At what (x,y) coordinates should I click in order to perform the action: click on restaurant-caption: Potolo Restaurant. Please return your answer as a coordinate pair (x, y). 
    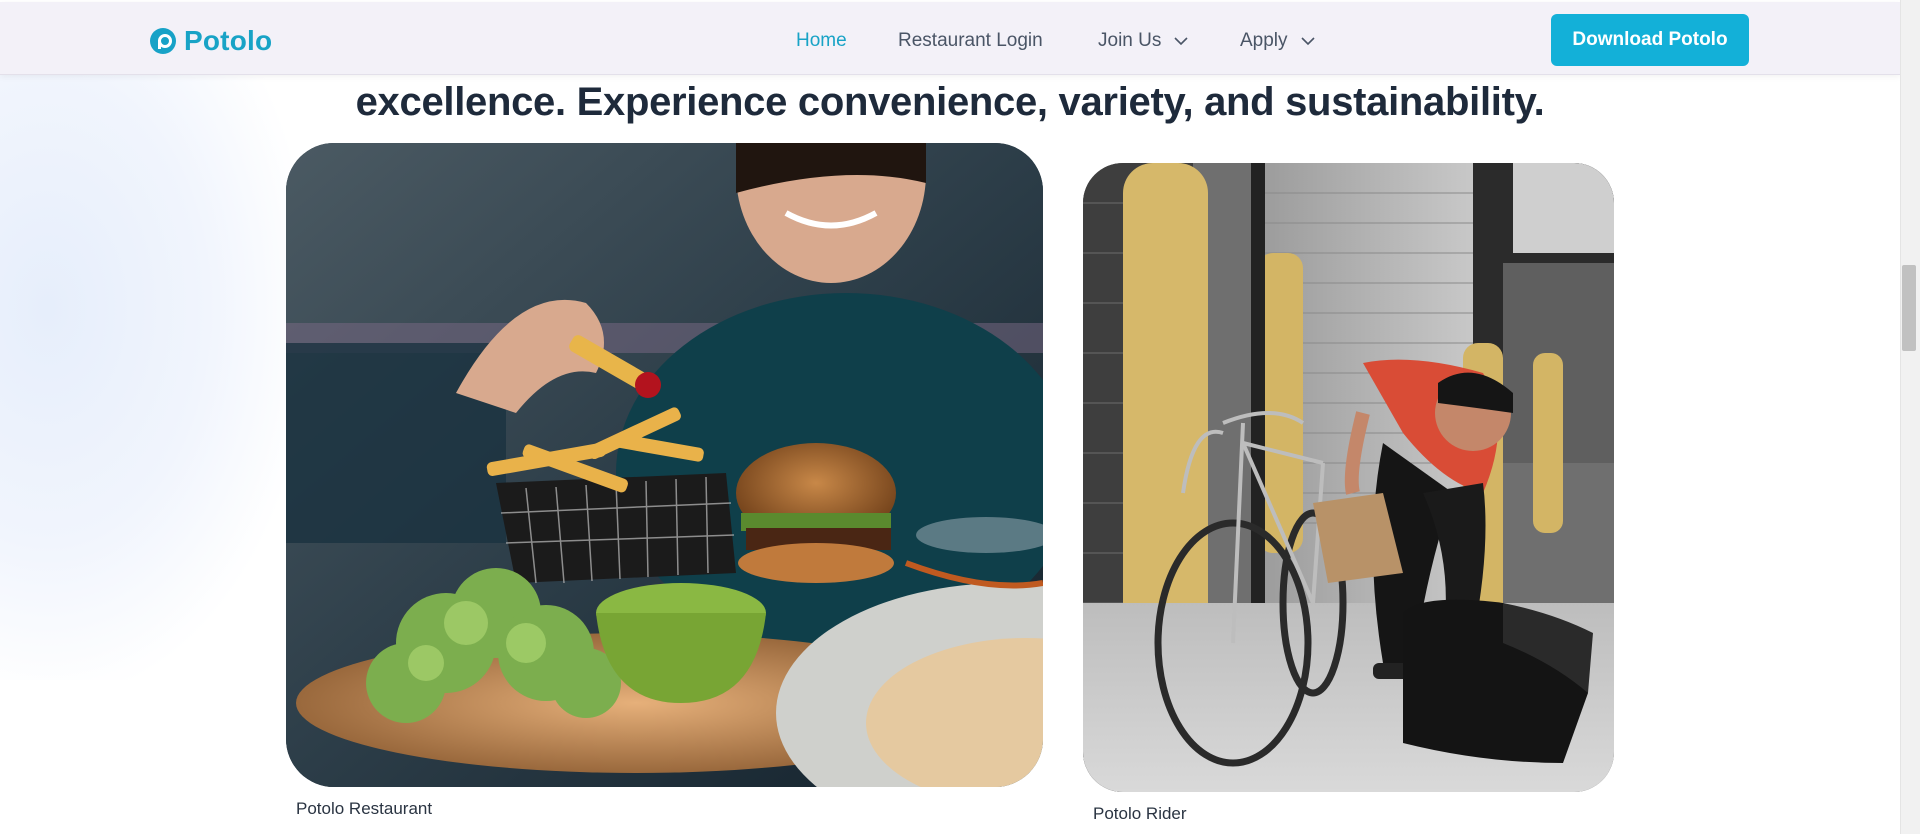
    Looking at the image, I should click on (364, 808).